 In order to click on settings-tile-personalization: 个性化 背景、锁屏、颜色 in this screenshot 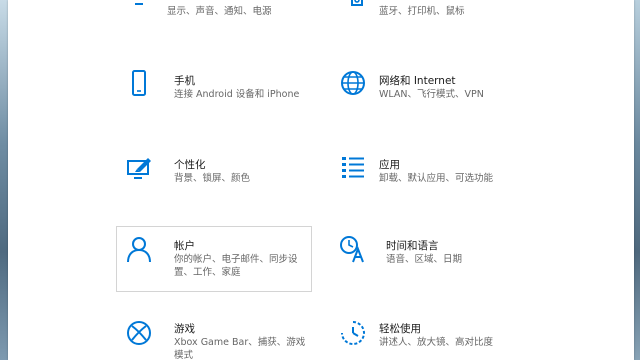, I will do `click(214, 172)`.